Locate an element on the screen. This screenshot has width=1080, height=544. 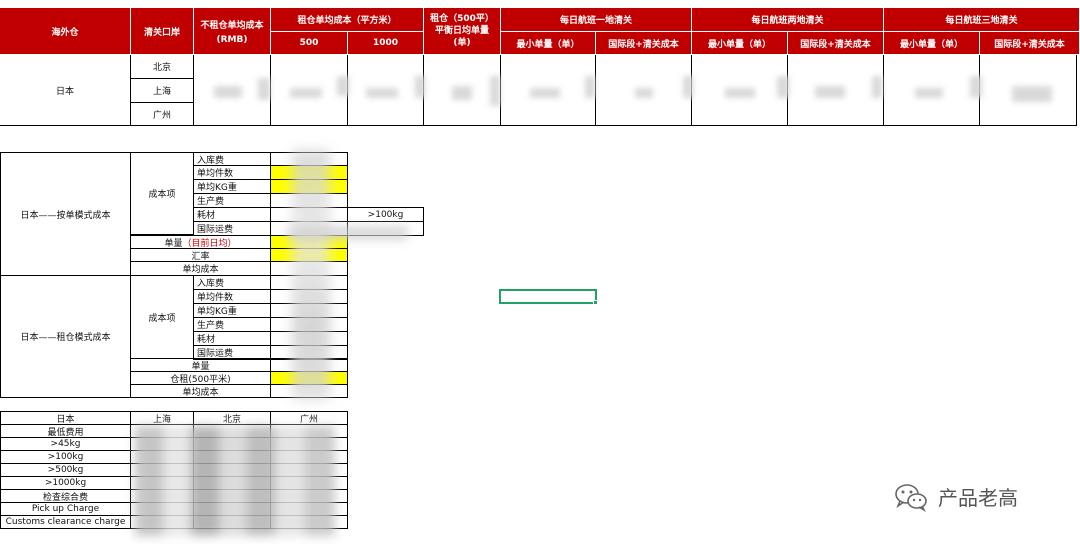
mid1-order-volume-label: 单量 is located at coordinates (173, 243).